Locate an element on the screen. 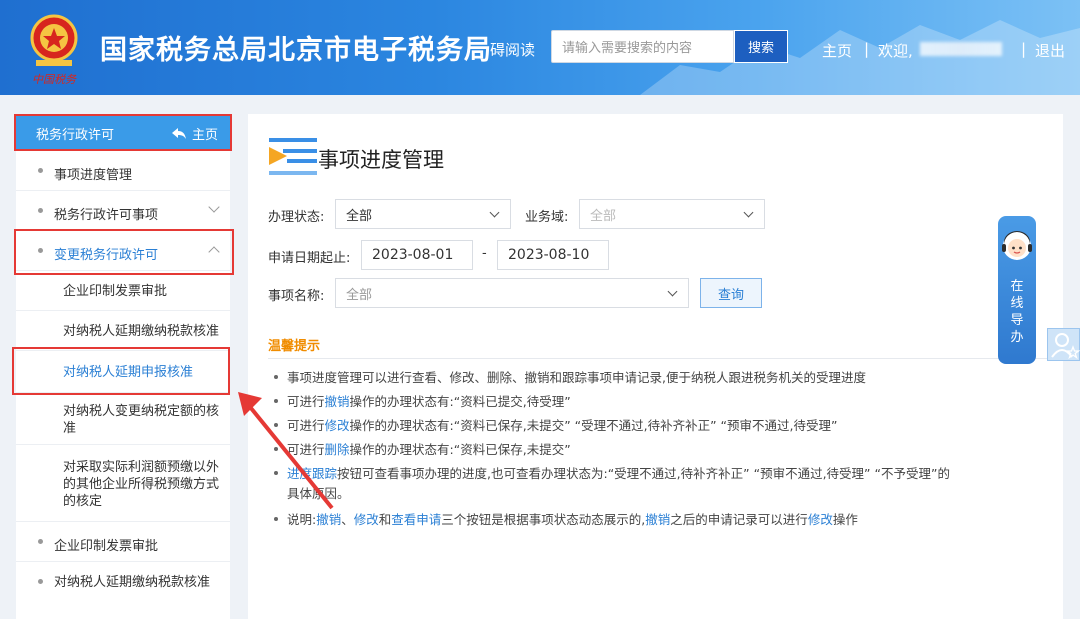 The height and width of the screenshot is (619, 1080). business-domain-value: 全部 is located at coordinates (603, 216).